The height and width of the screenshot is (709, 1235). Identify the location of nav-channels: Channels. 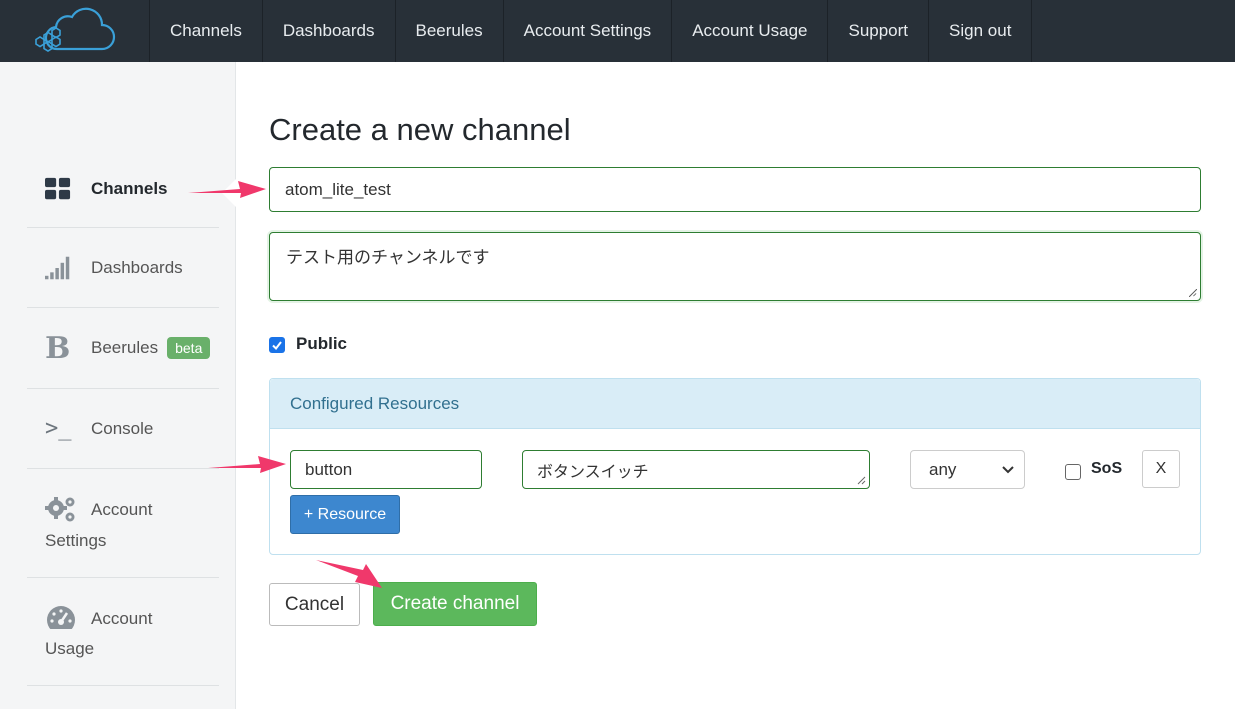
(206, 31).